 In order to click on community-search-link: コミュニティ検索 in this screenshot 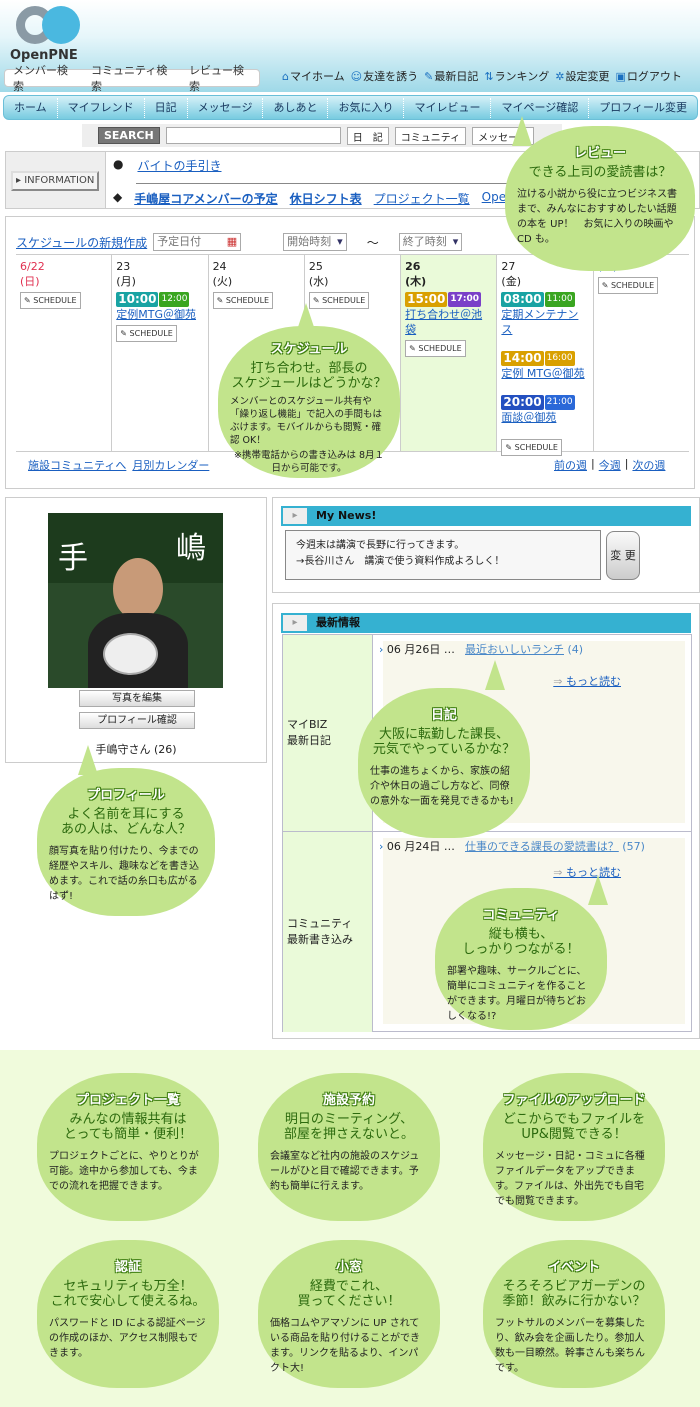, I will do `click(132, 78)`.